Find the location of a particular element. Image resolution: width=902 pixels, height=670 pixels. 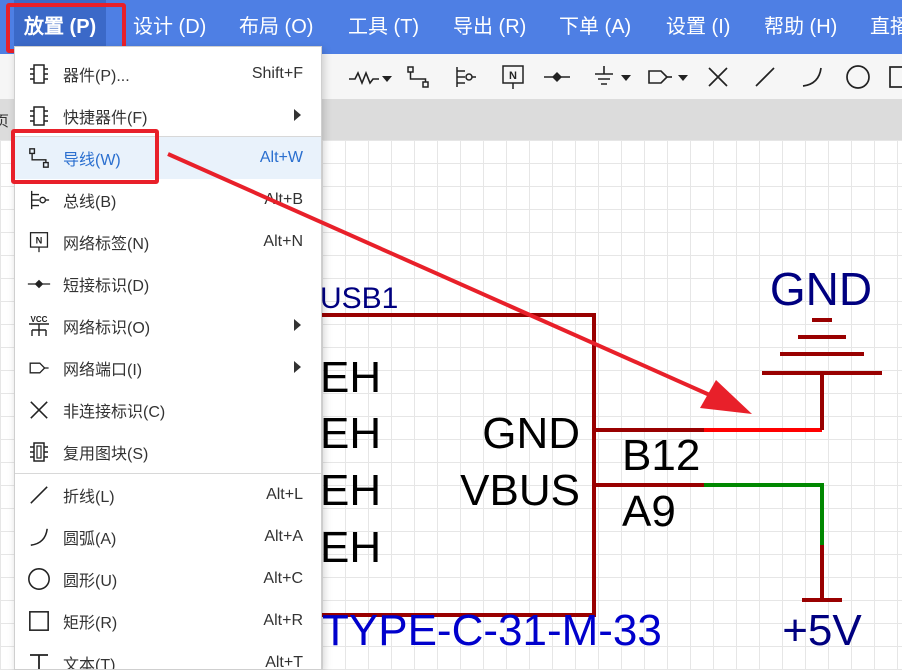

menu-item-arc: 圆弧(A) Alt+A is located at coordinates (168, 537).